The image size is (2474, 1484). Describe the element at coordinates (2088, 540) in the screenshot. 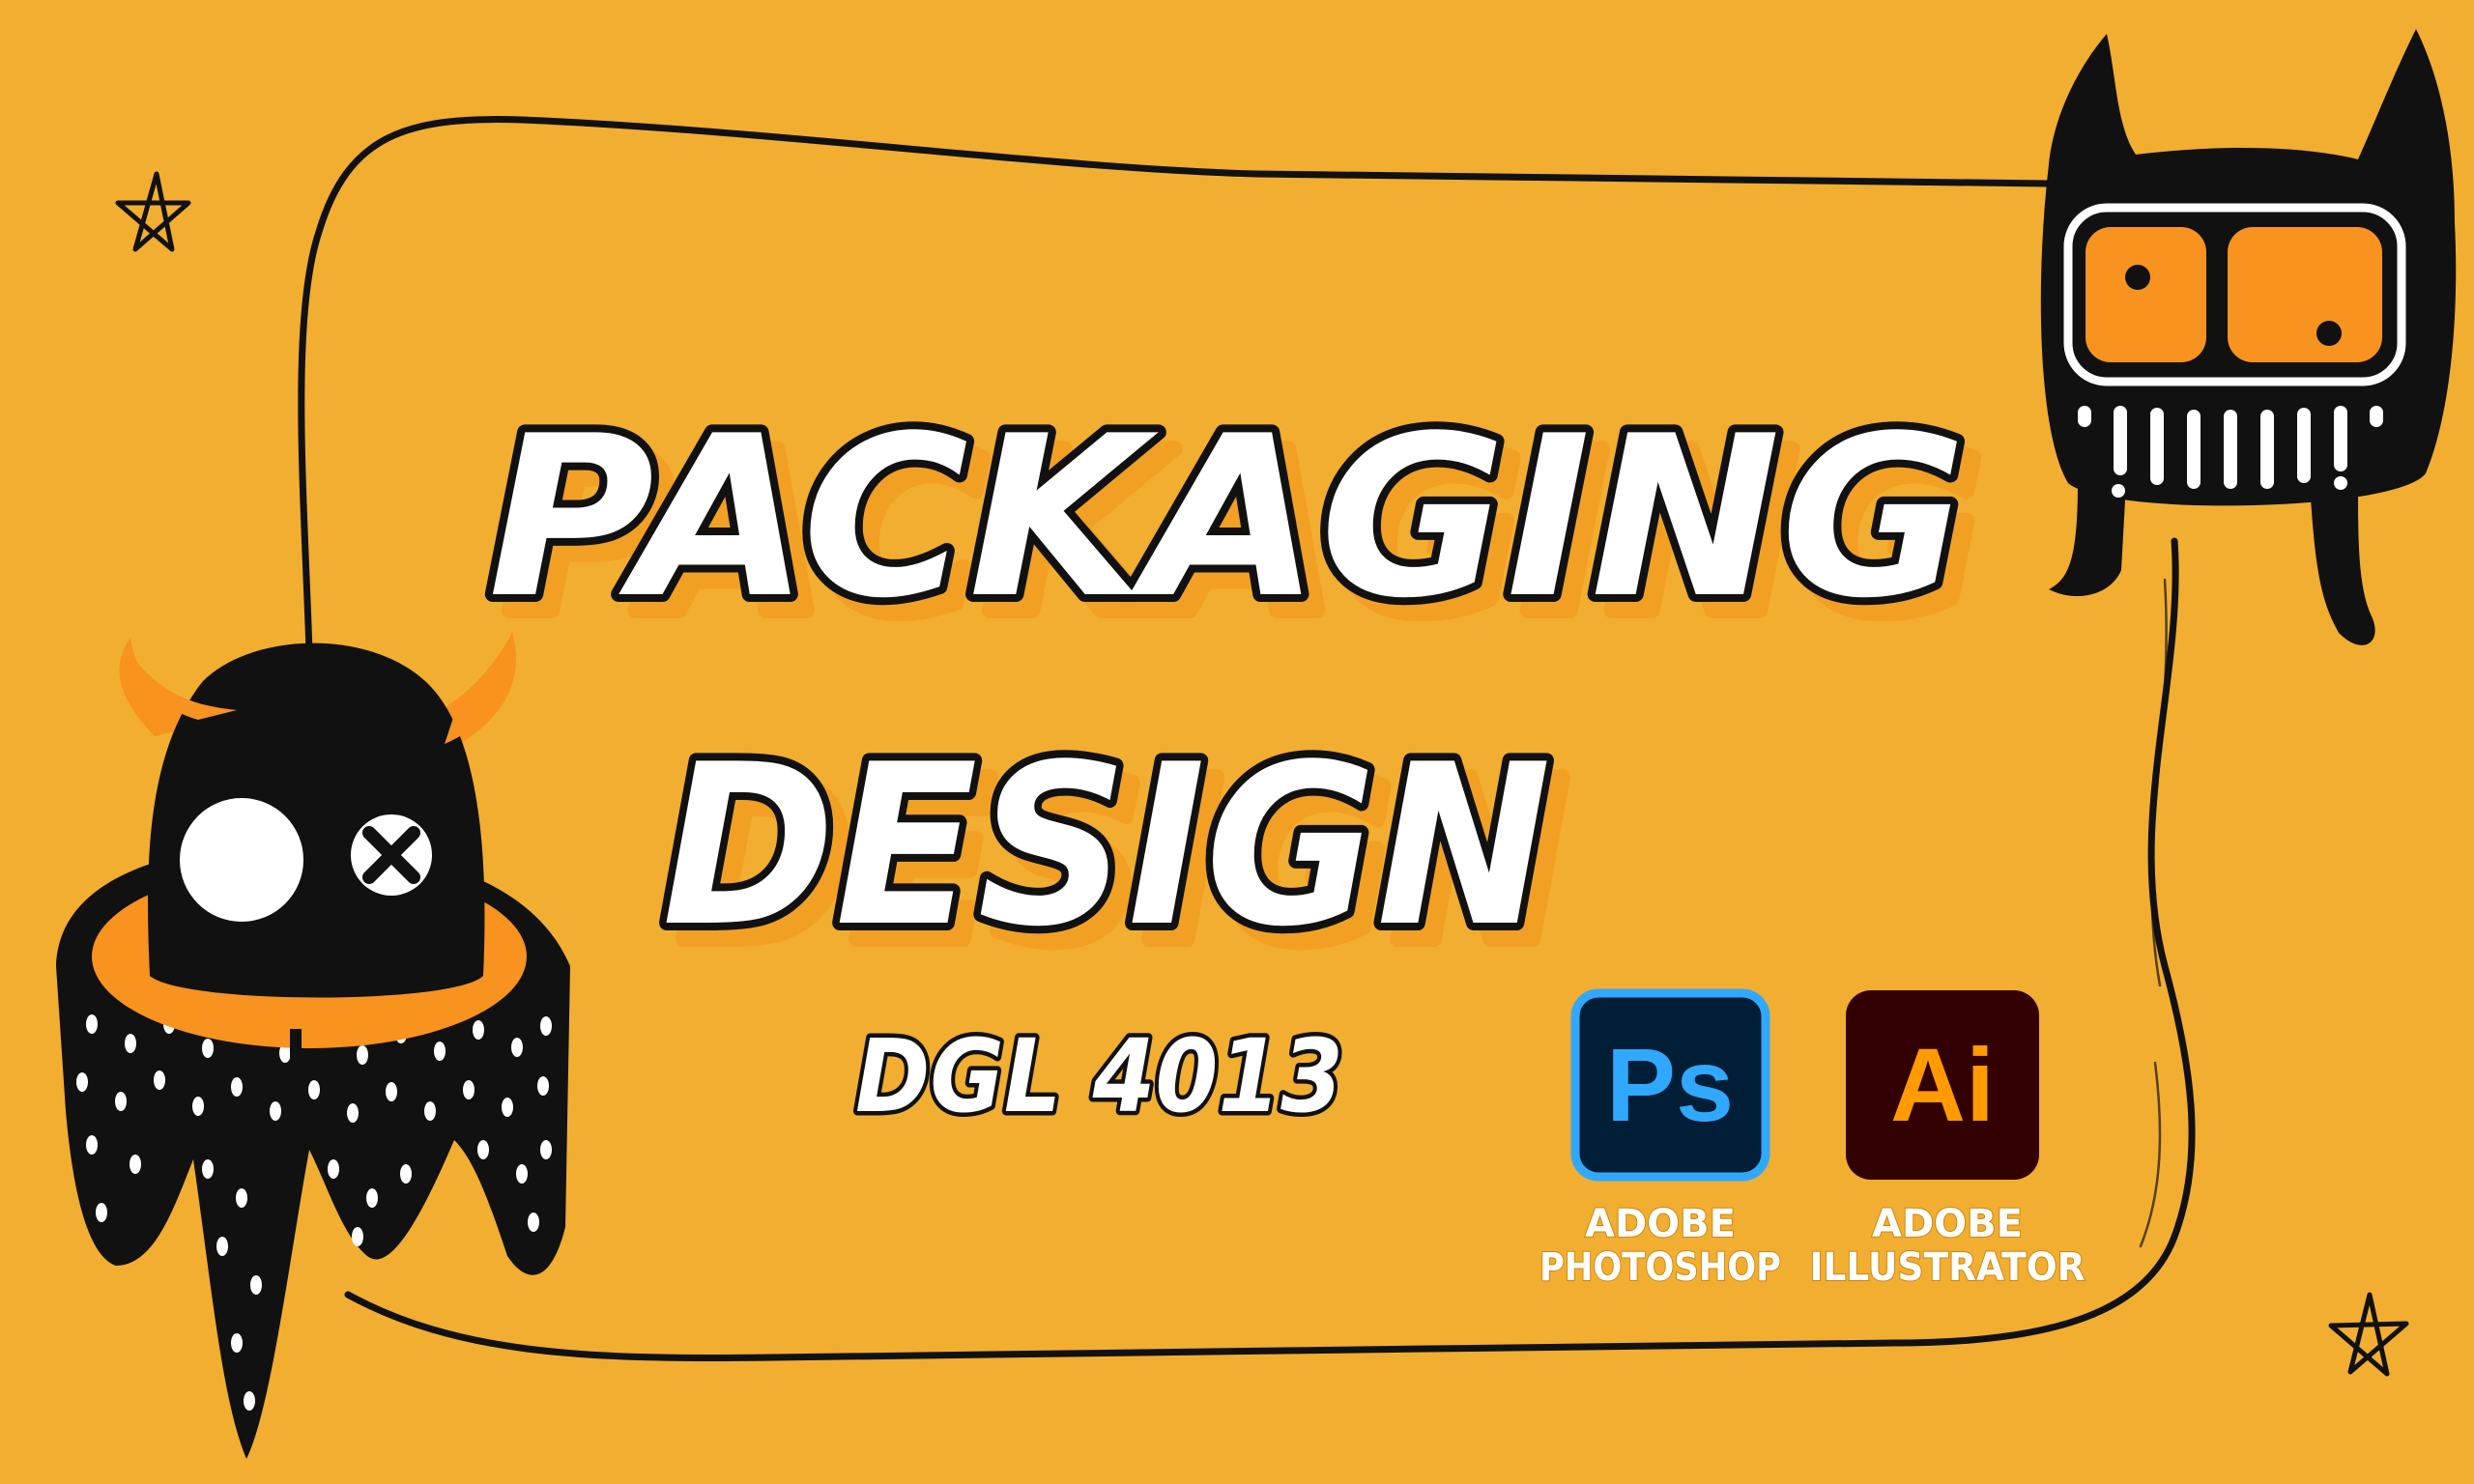

I see `monster-leg-left` at that location.